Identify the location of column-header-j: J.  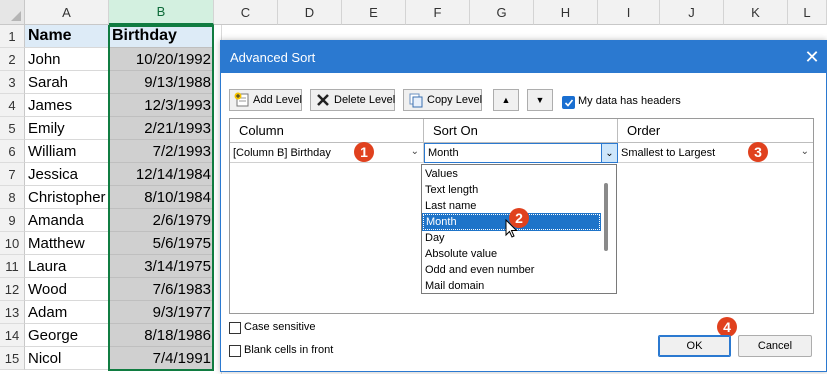
(692, 12).